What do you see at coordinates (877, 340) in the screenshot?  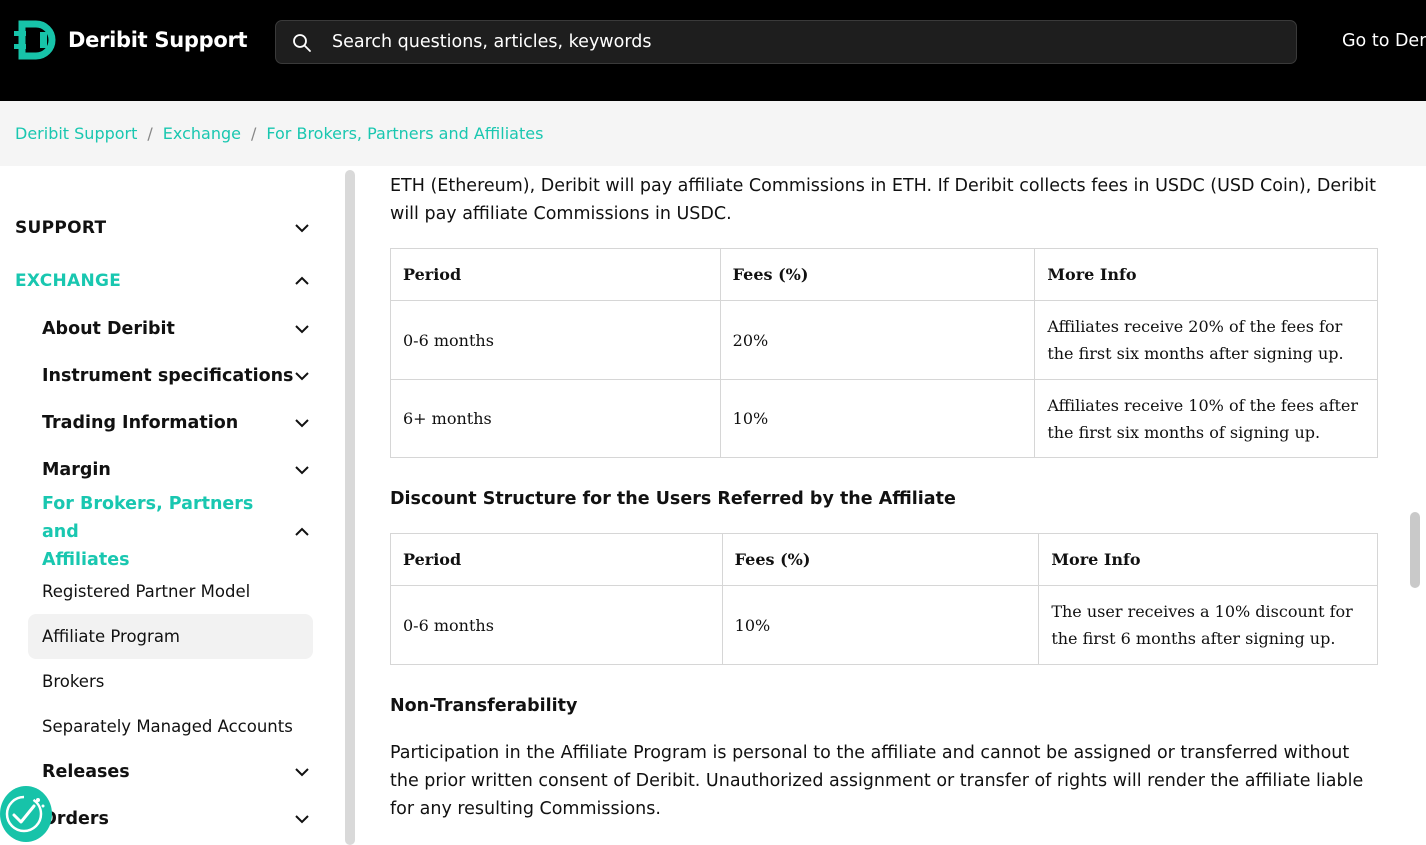 I see `table-cell: 20%` at bounding box center [877, 340].